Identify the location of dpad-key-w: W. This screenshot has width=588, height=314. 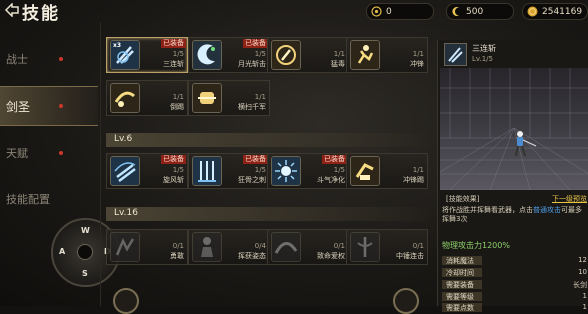
(85, 230).